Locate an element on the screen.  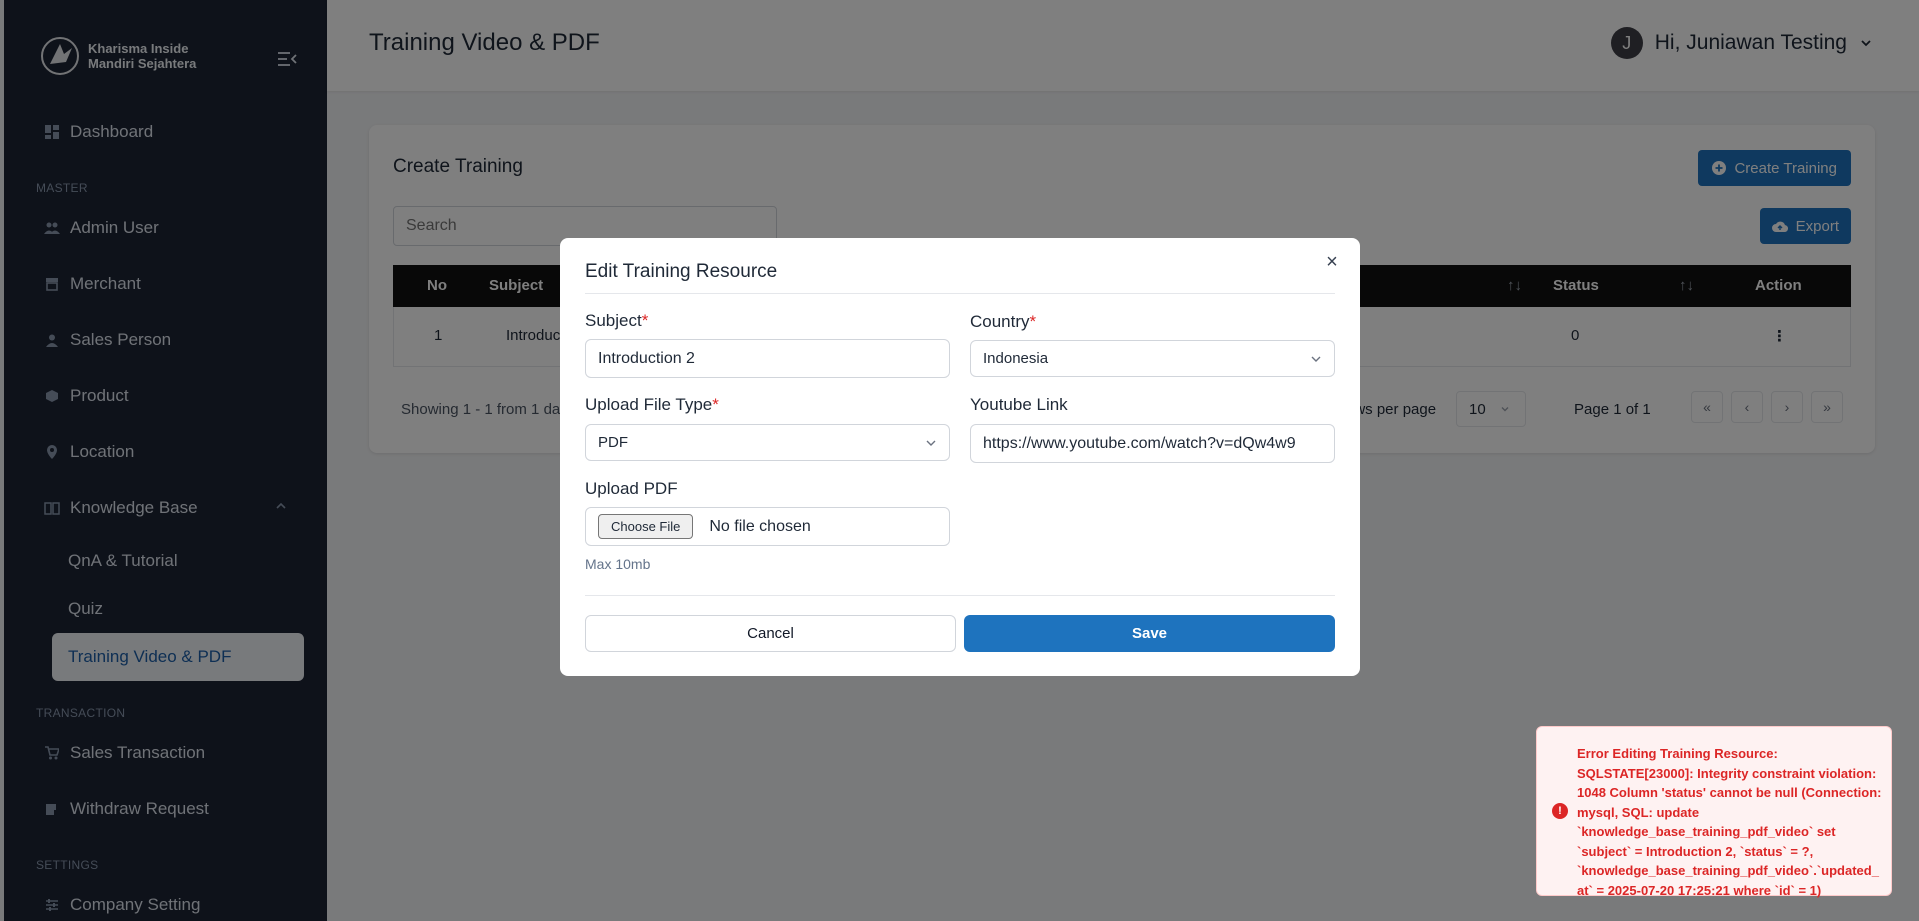
country-select: Indonesia is located at coordinates (1152, 358).